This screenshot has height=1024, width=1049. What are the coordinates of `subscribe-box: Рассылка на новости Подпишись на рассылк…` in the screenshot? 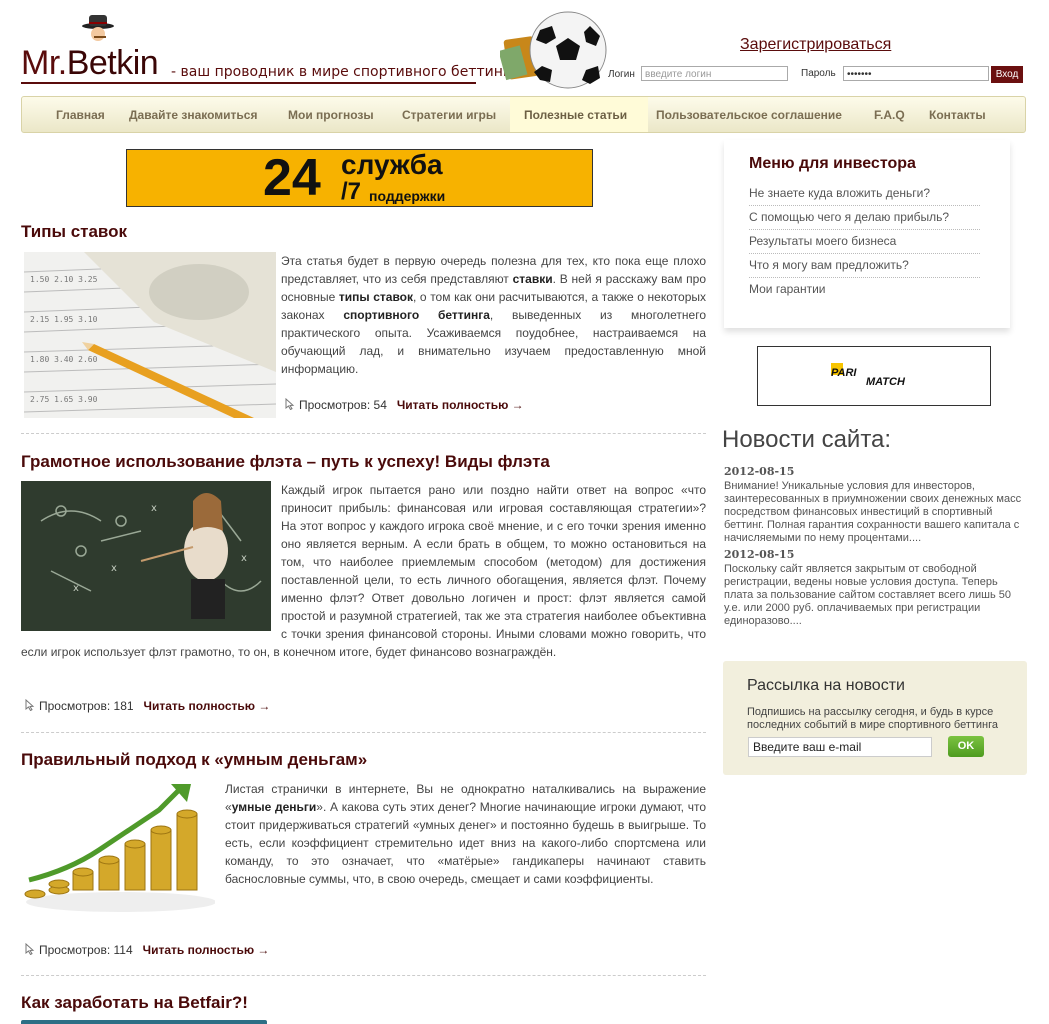 It's located at (875, 718).